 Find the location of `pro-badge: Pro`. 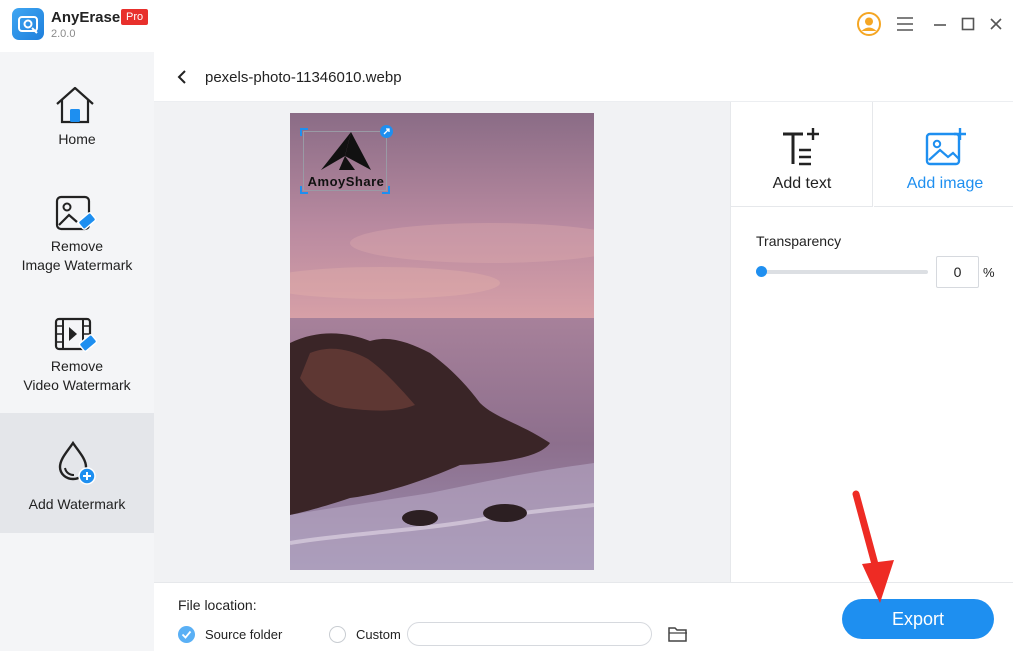

pro-badge: Pro is located at coordinates (135, 17).